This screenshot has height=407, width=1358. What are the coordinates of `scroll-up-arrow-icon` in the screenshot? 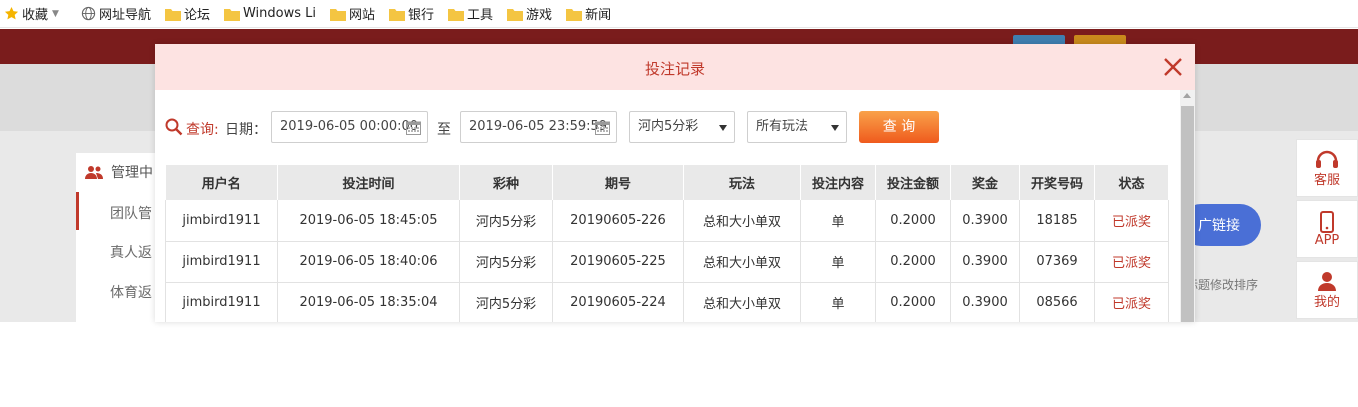 It's located at (1187, 95).